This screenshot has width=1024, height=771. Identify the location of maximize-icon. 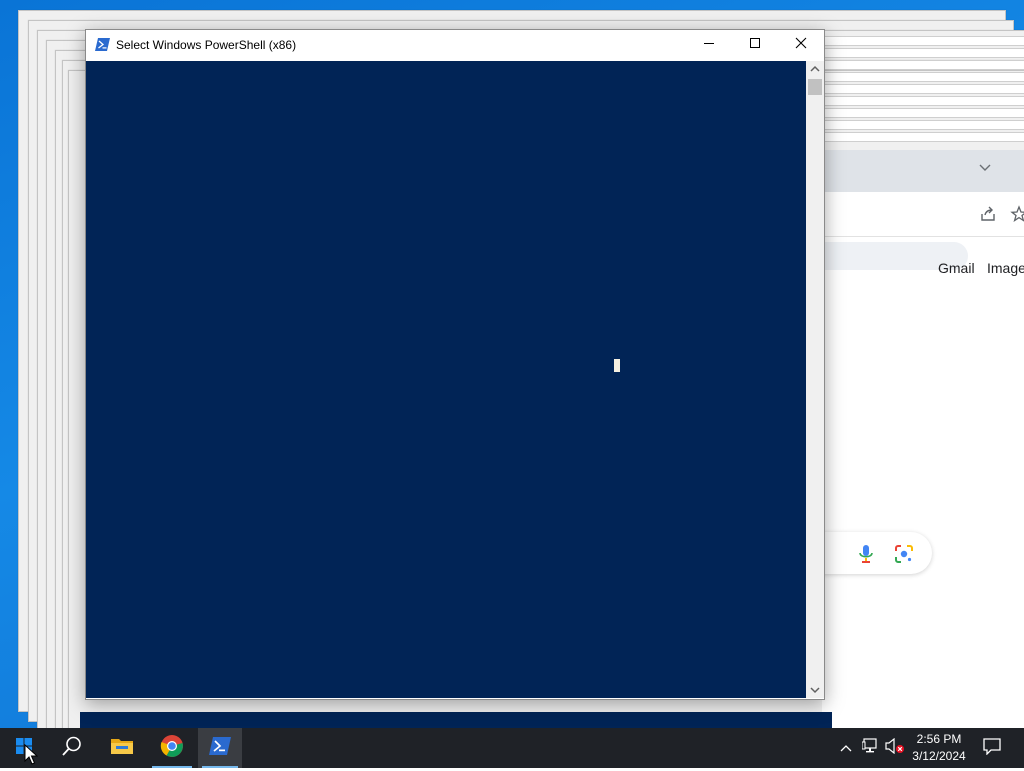
(755, 45).